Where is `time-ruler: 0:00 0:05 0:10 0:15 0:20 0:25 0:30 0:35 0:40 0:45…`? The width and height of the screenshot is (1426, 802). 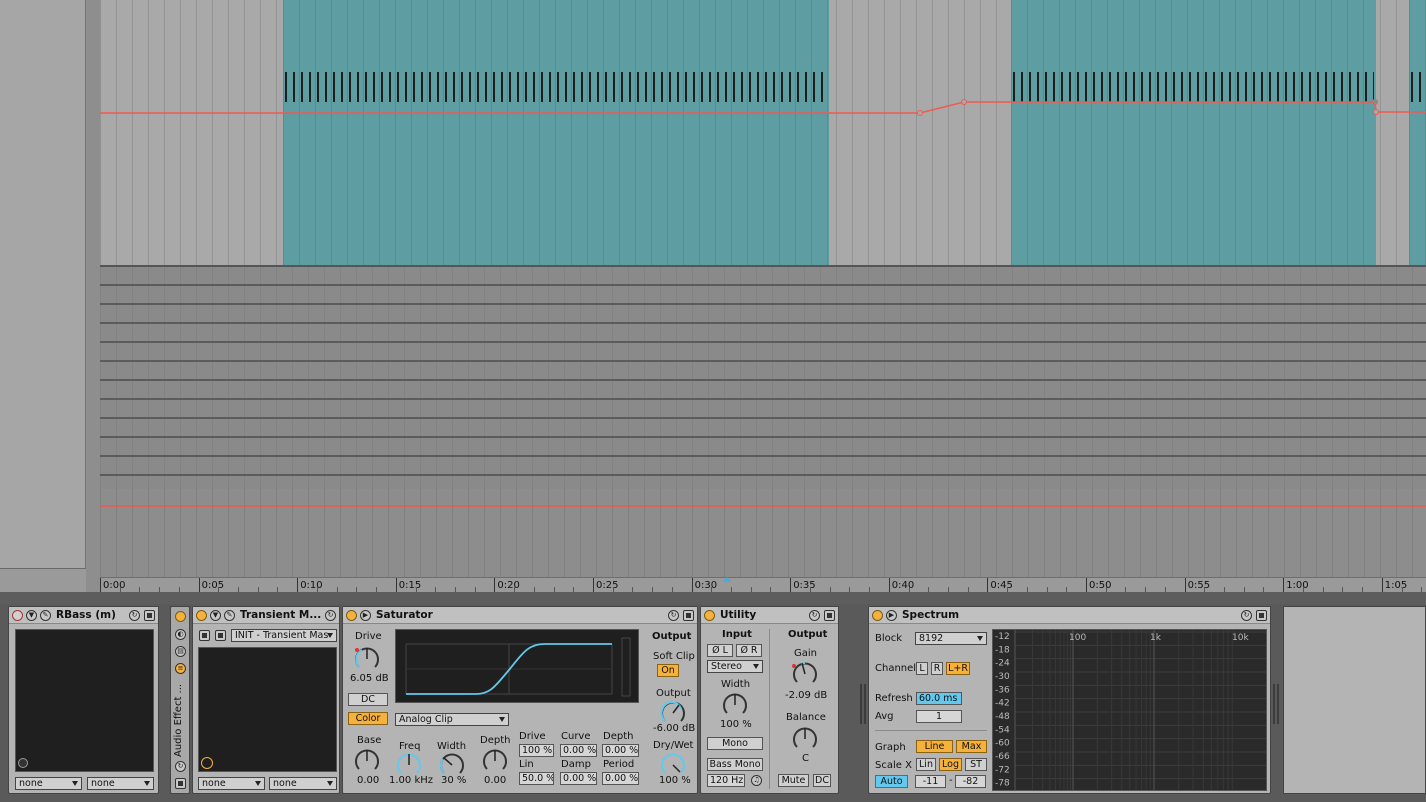 time-ruler: 0:00 0:05 0:10 0:15 0:20 0:25 0:30 0:35 0:40 0:45… is located at coordinates (763, 584).